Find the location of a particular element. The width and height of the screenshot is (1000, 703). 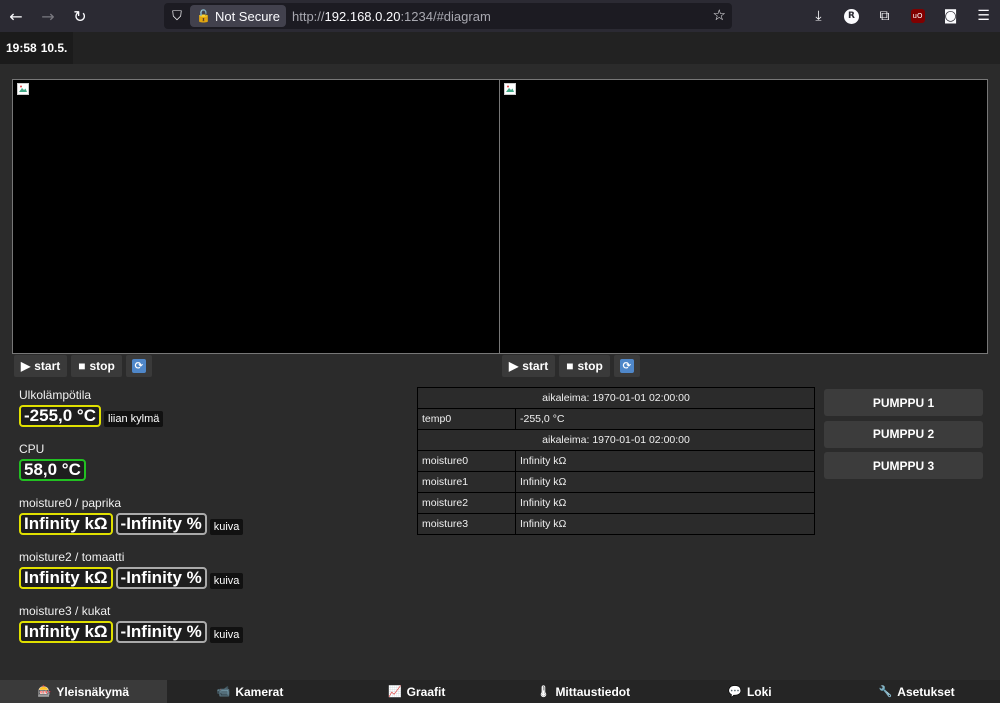

private-mask-icon: ◙ is located at coordinates (950, 16).